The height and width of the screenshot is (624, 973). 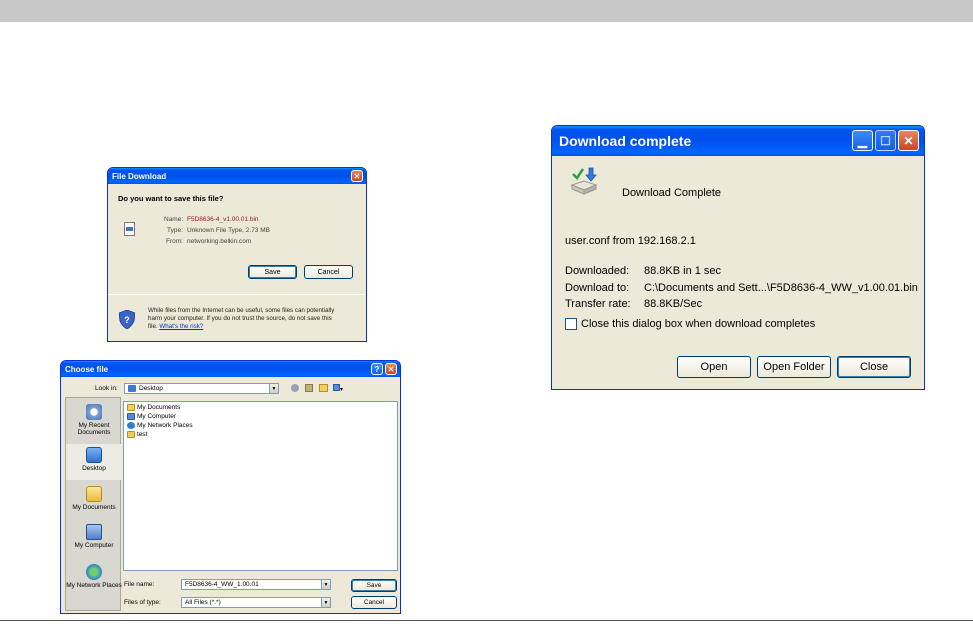 I want to click on place-my-documents: My Documents, so click(x=94, y=498).